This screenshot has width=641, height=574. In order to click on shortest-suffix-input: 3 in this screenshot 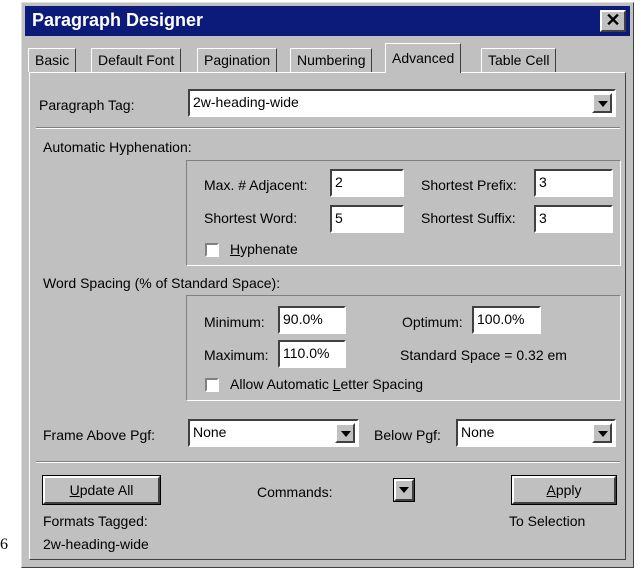, I will do `click(573, 219)`.